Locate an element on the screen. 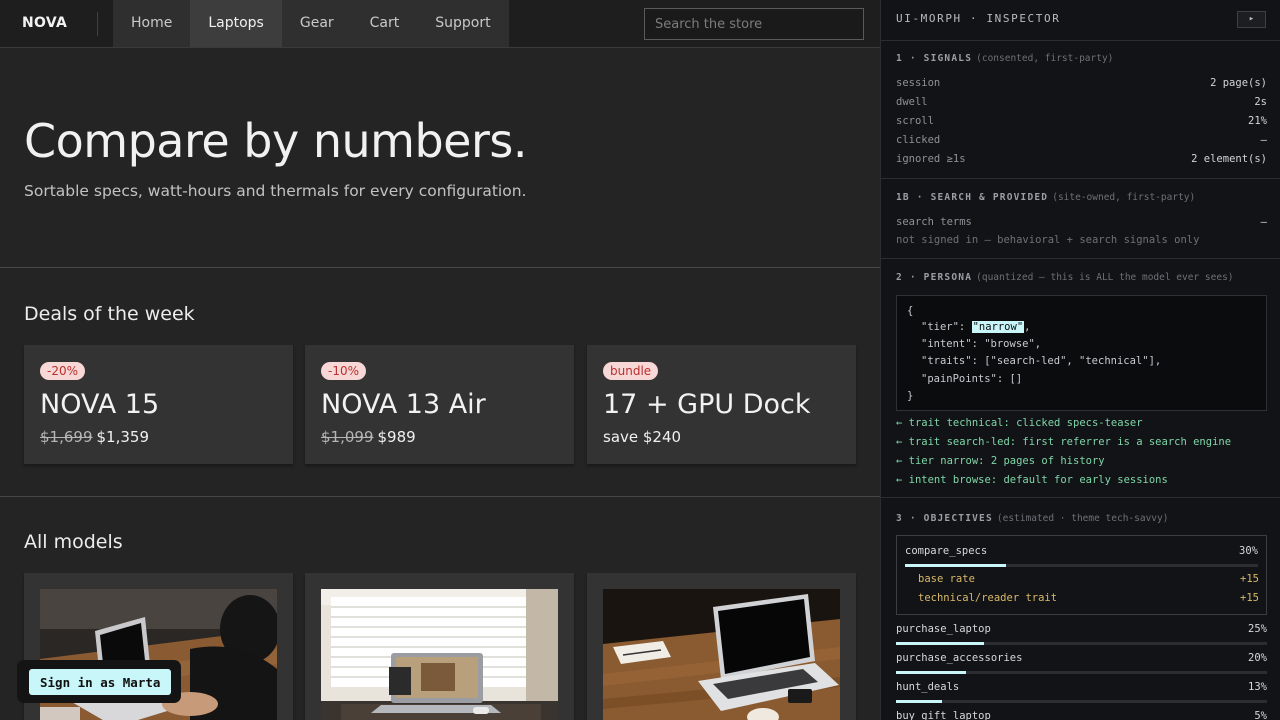 This screenshot has height=720, width=1280. signal-key: scroll is located at coordinates (915, 121).